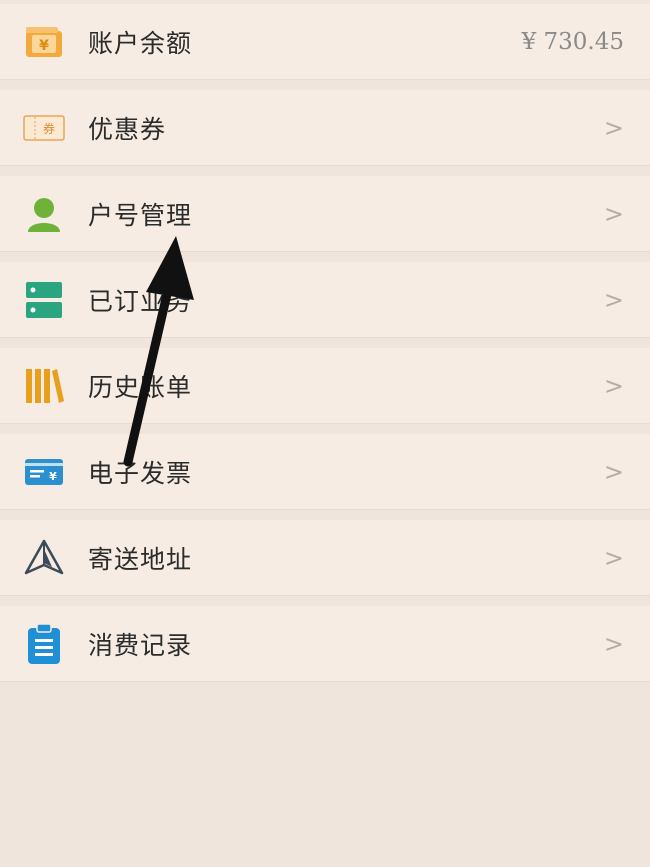 This screenshot has width=650, height=867. What do you see at coordinates (140, 559) in the screenshot?
I see `menu-item-label: 寄送地址` at bounding box center [140, 559].